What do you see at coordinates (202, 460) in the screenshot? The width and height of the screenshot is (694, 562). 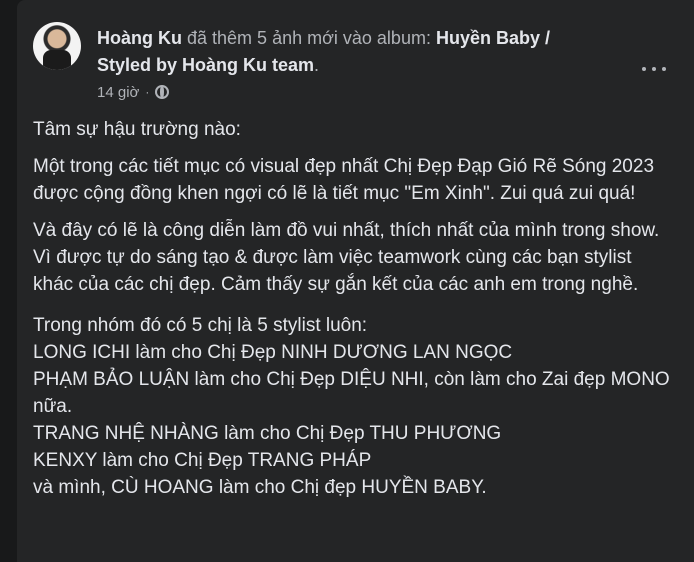 I see `stylist-line-4: KENXY làm cho Chị Đẹp TRANG PHÁP` at bounding box center [202, 460].